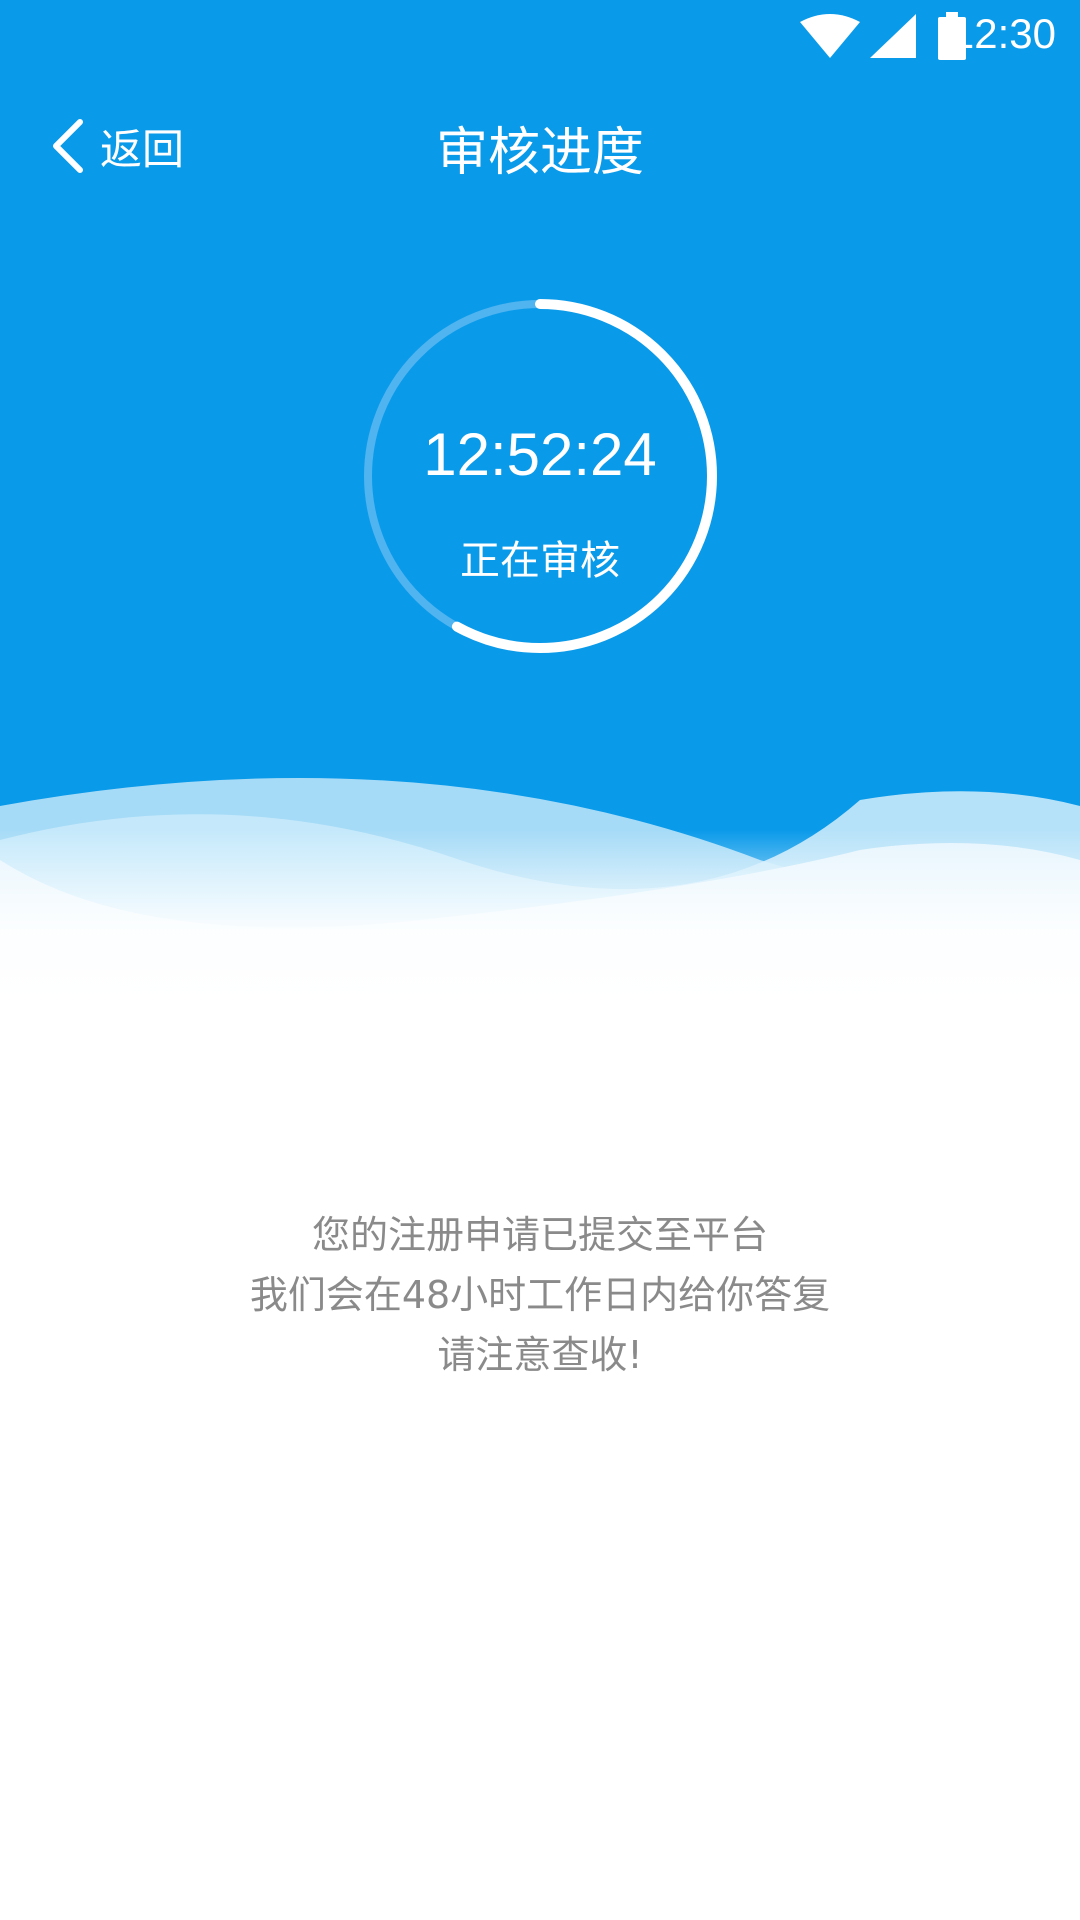  I want to click on page-title: 审核进度, so click(539, 153).